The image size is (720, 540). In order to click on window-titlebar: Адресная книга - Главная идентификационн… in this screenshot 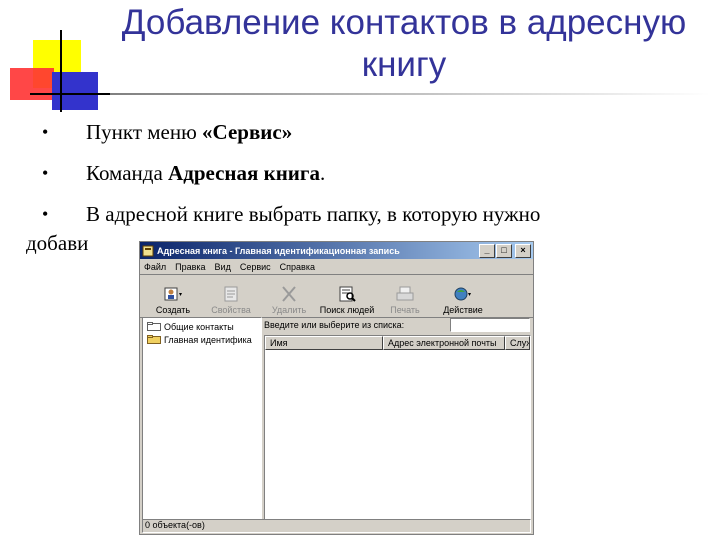, I will do `click(336, 250)`.